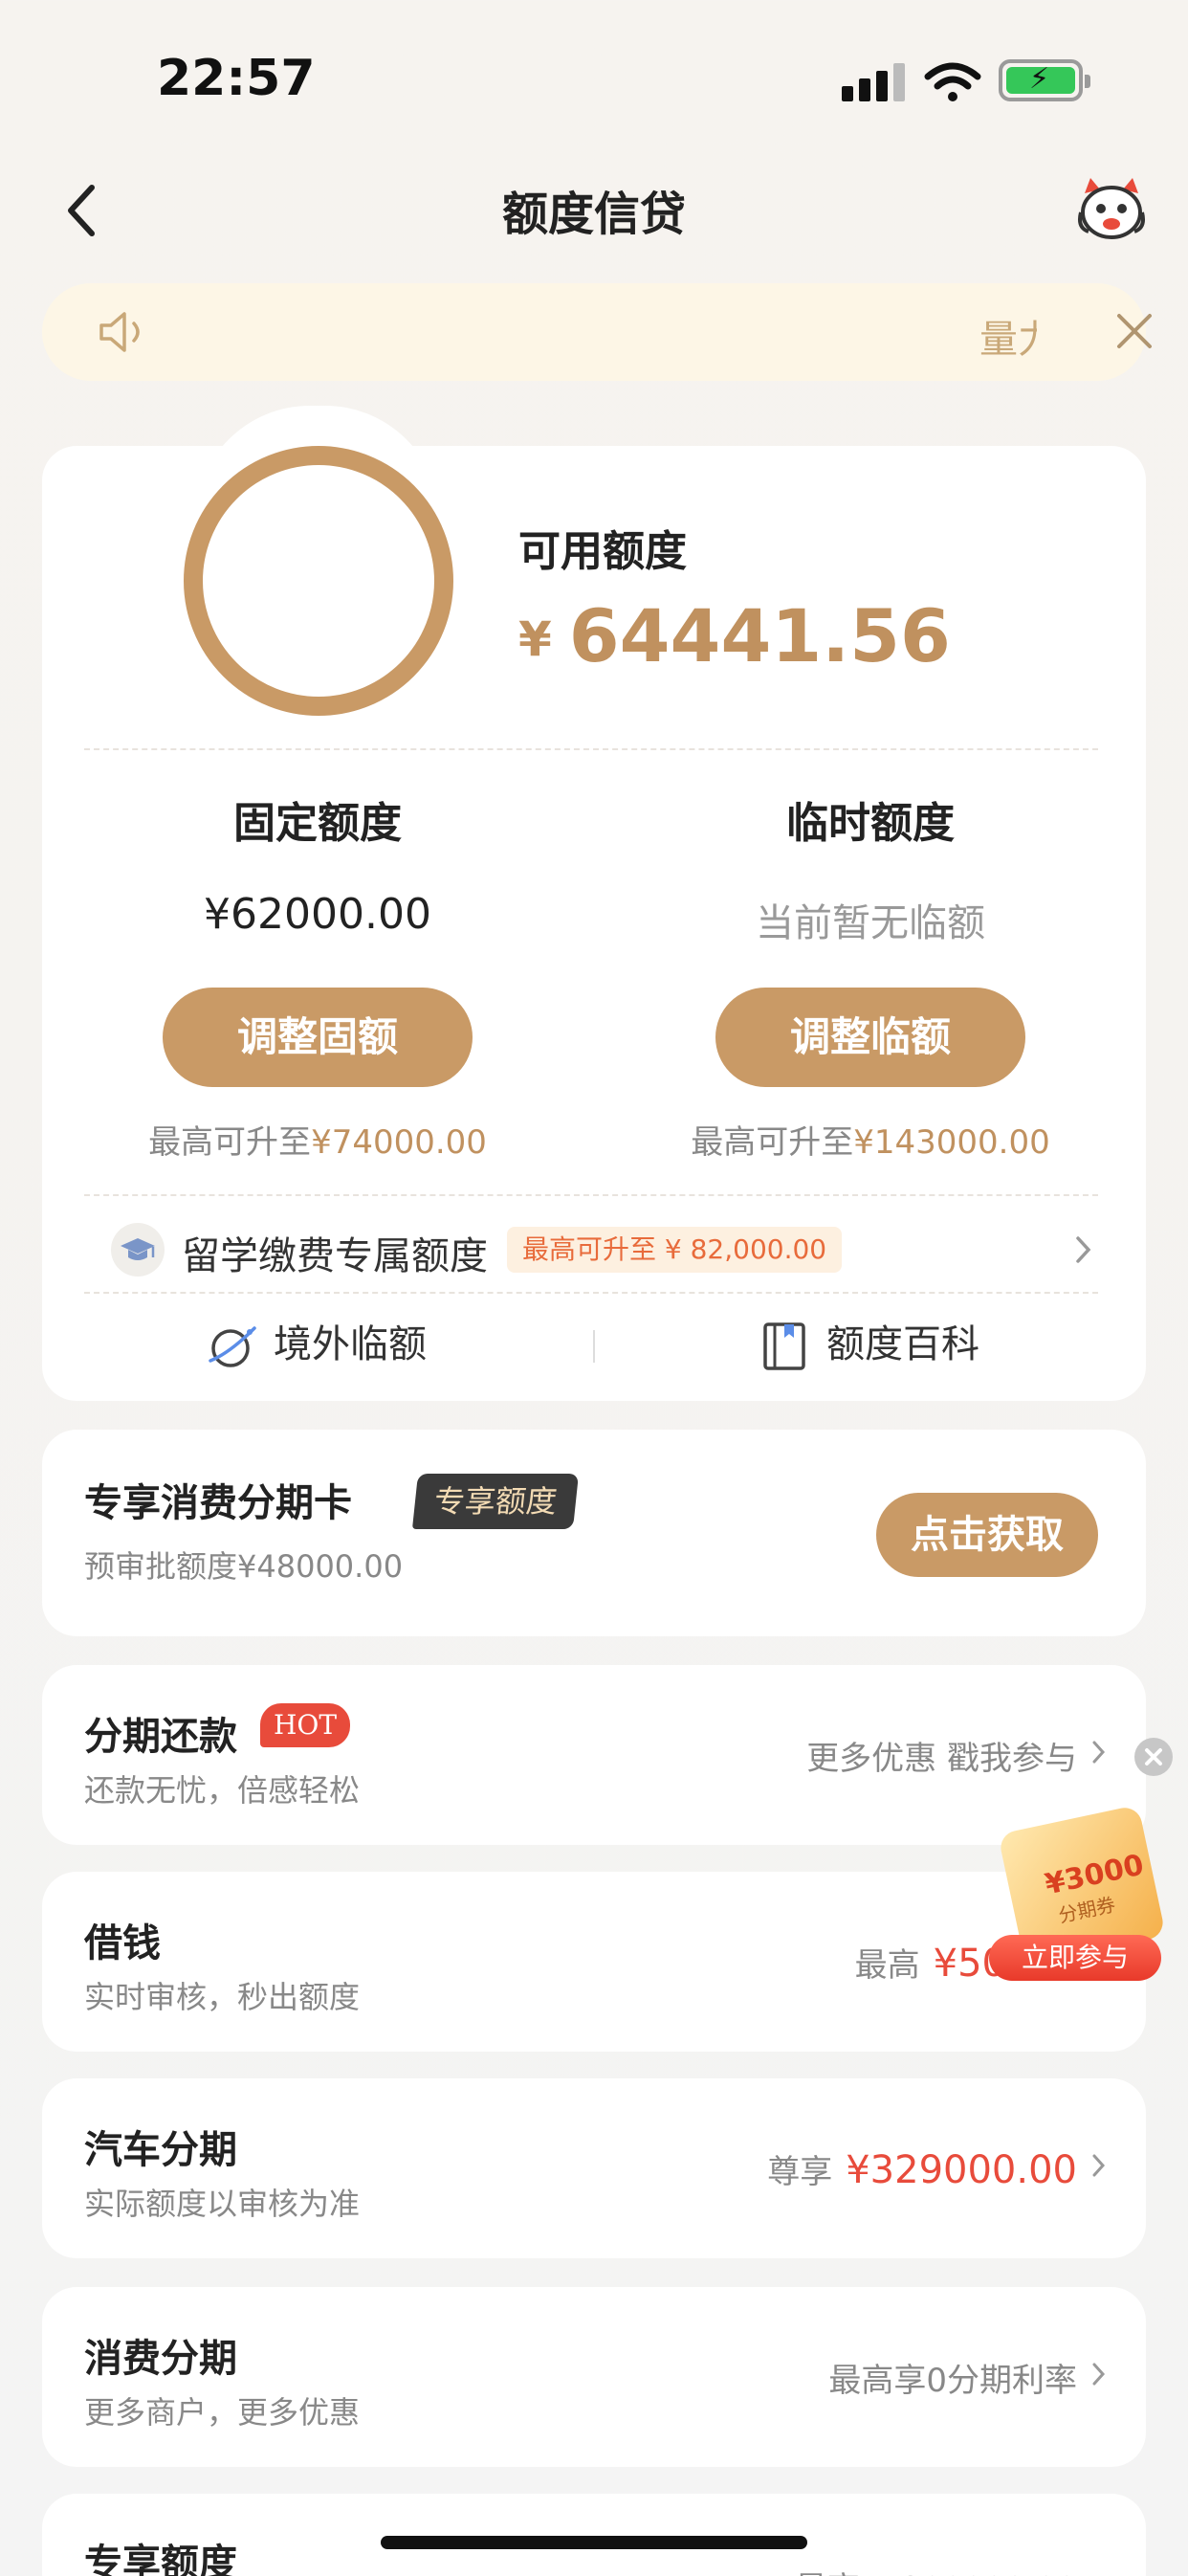  Describe the element at coordinates (335, 1256) in the screenshot. I see `study-abroad-label: 留学缴费专属额度` at that location.